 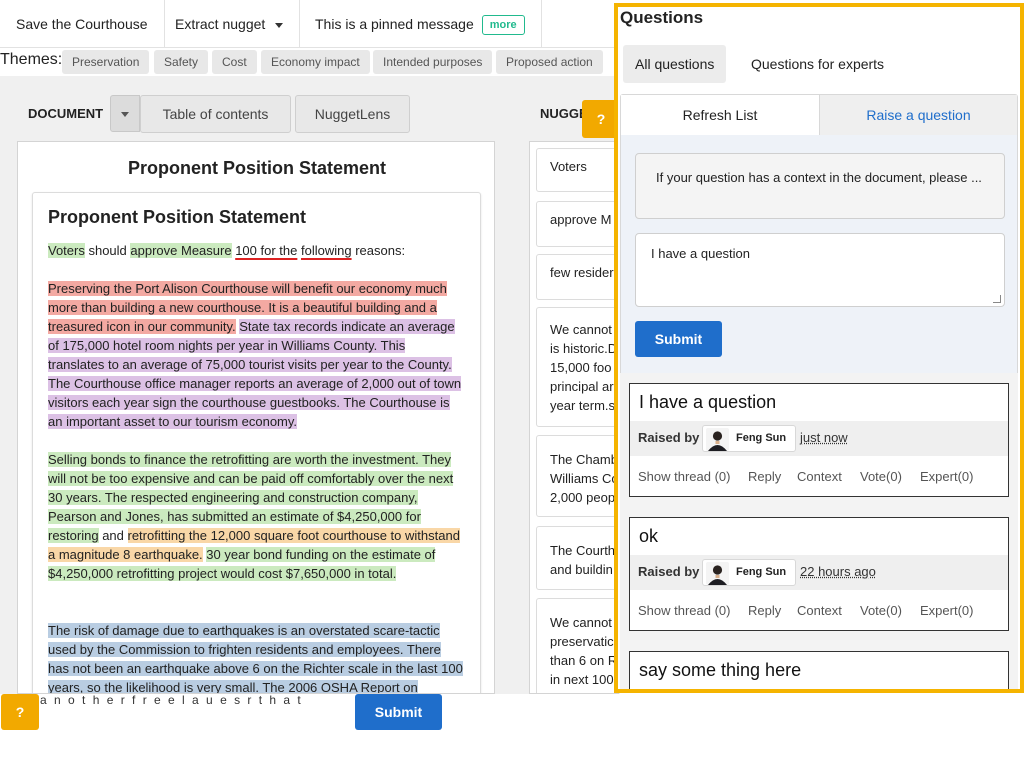 I want to click on tab-questions-for-experts: Questions for experts, so click(x=817, y=64).